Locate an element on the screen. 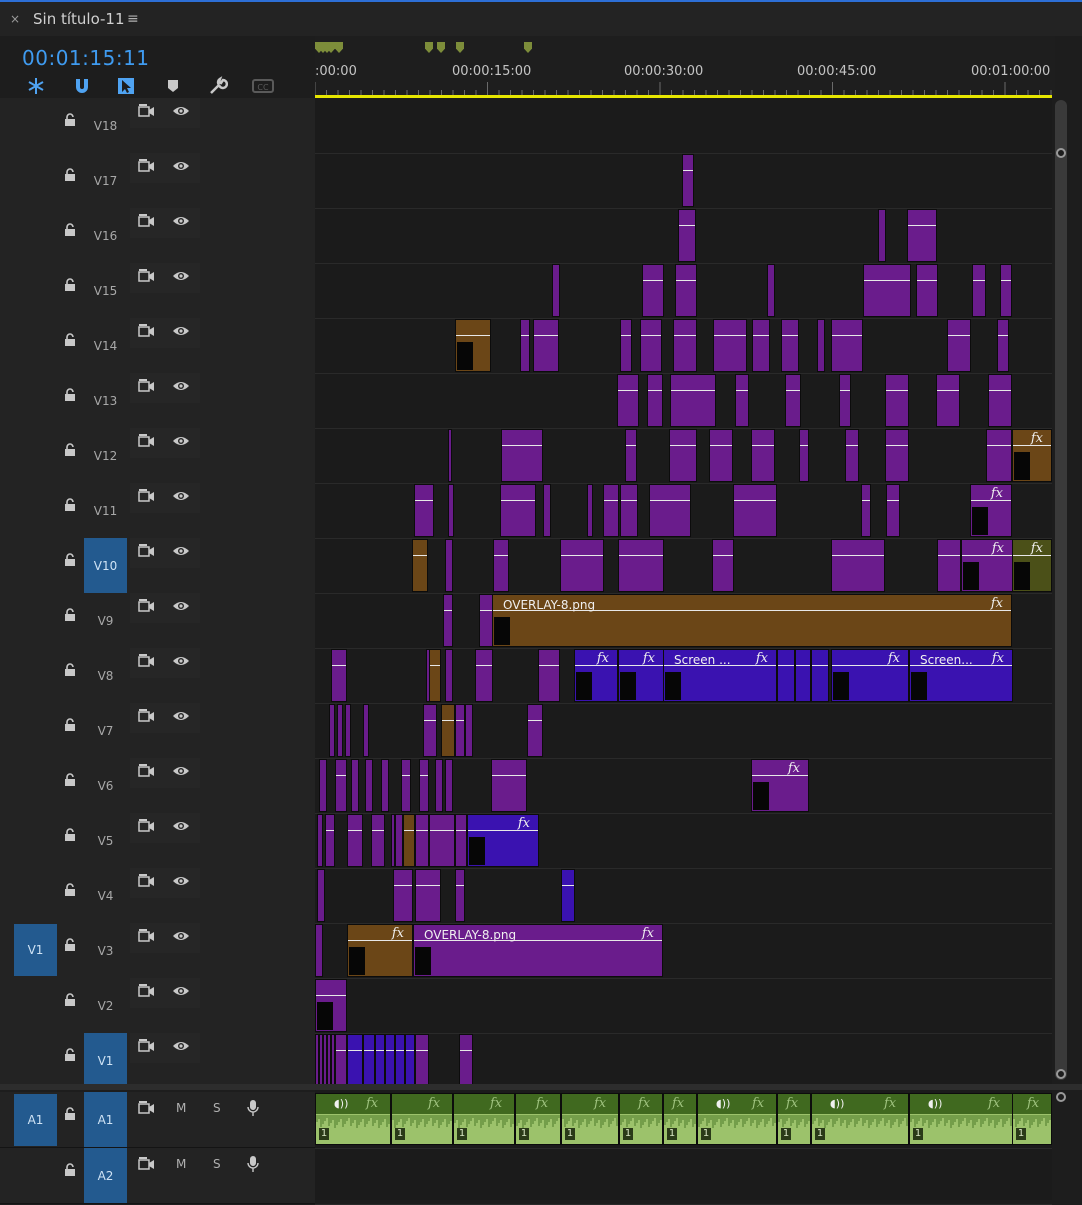  video-lane is located at coordinates (683, 1006).